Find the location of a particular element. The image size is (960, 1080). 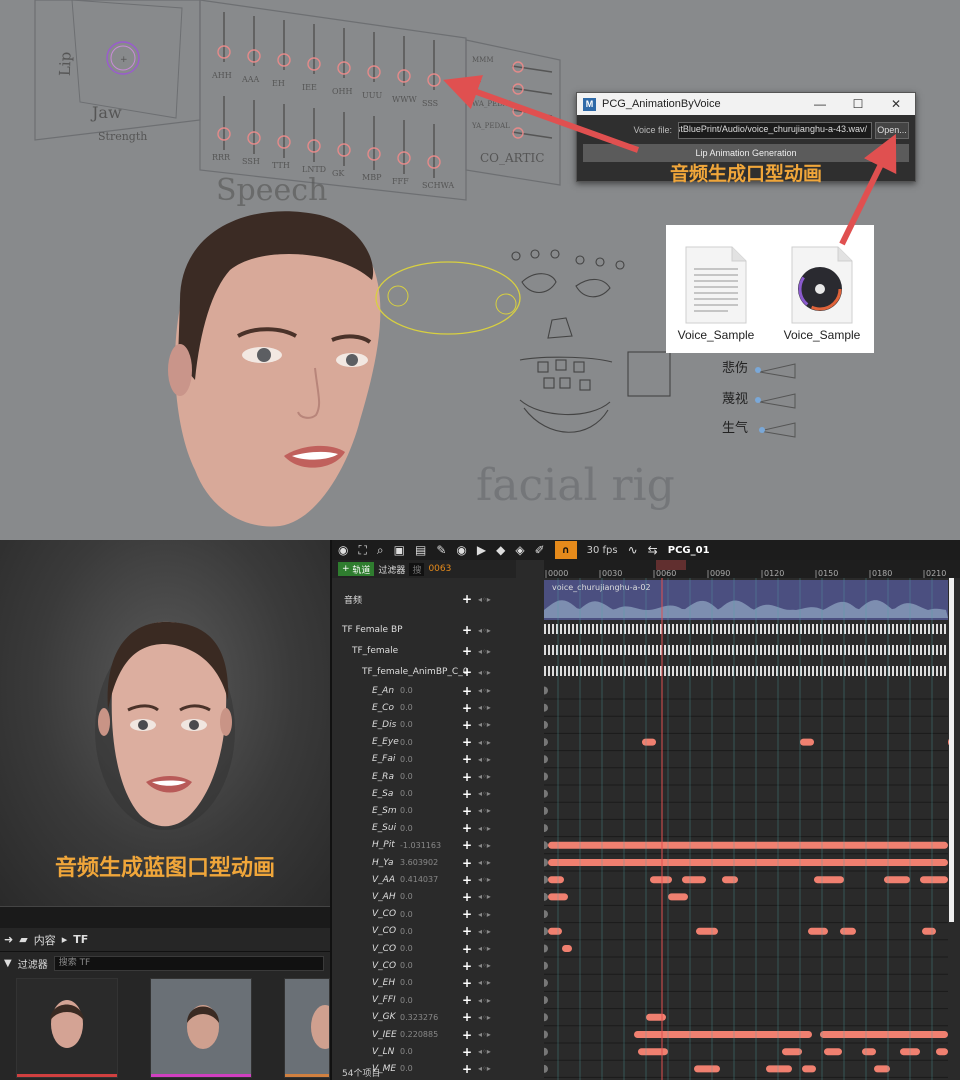

curve-track: E_Sm 0.0 + ◂◦▸ is located at coordinates (424, 810).